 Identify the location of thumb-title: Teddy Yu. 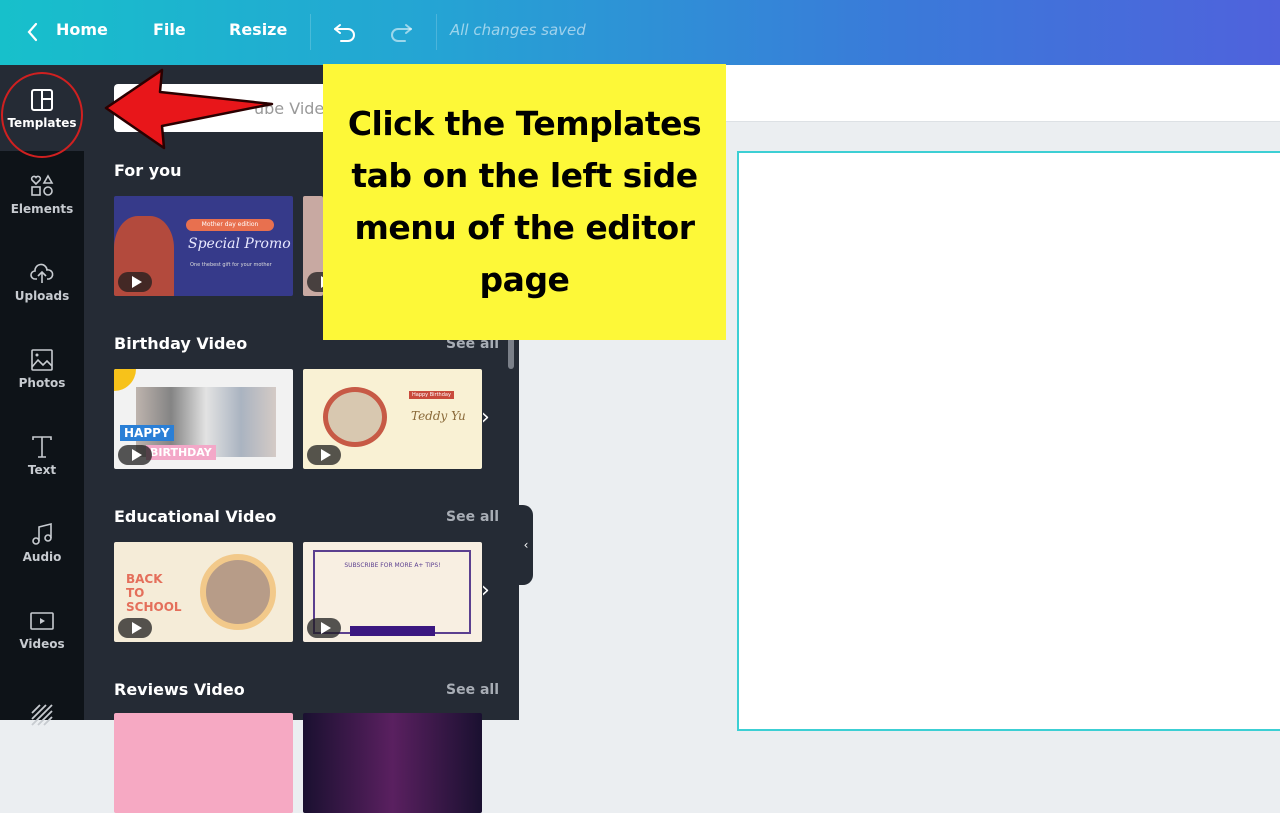
(438, 416).